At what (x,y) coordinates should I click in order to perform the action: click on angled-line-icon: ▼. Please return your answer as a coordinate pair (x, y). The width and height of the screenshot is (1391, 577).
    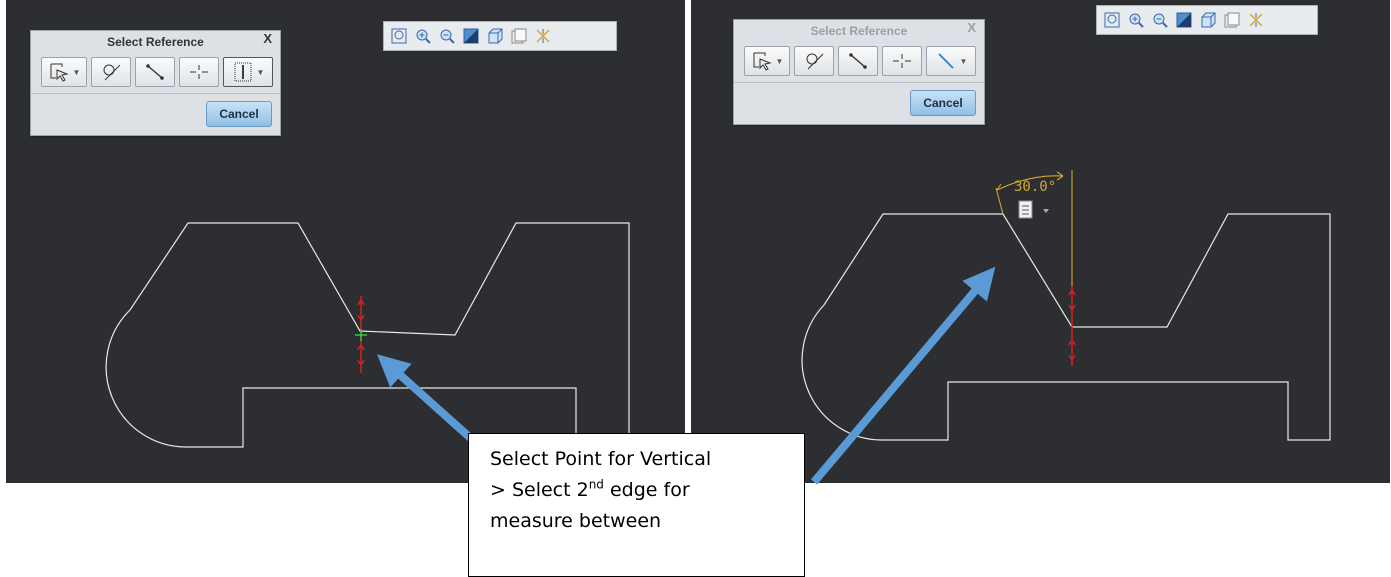
    Looking at the image, I should click on (951, 61).